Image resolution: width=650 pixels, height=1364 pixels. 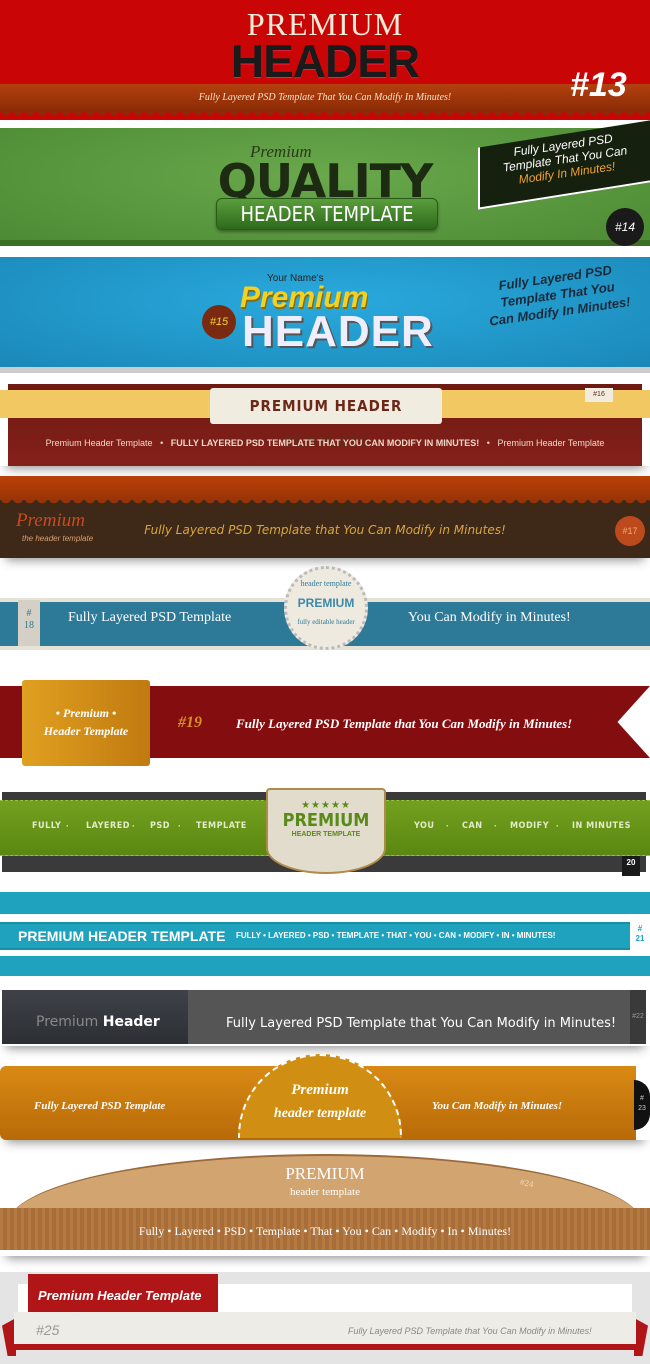 I want to click on header-template-pill: HEADER TEMPLATE, so click(x=327, y=214).